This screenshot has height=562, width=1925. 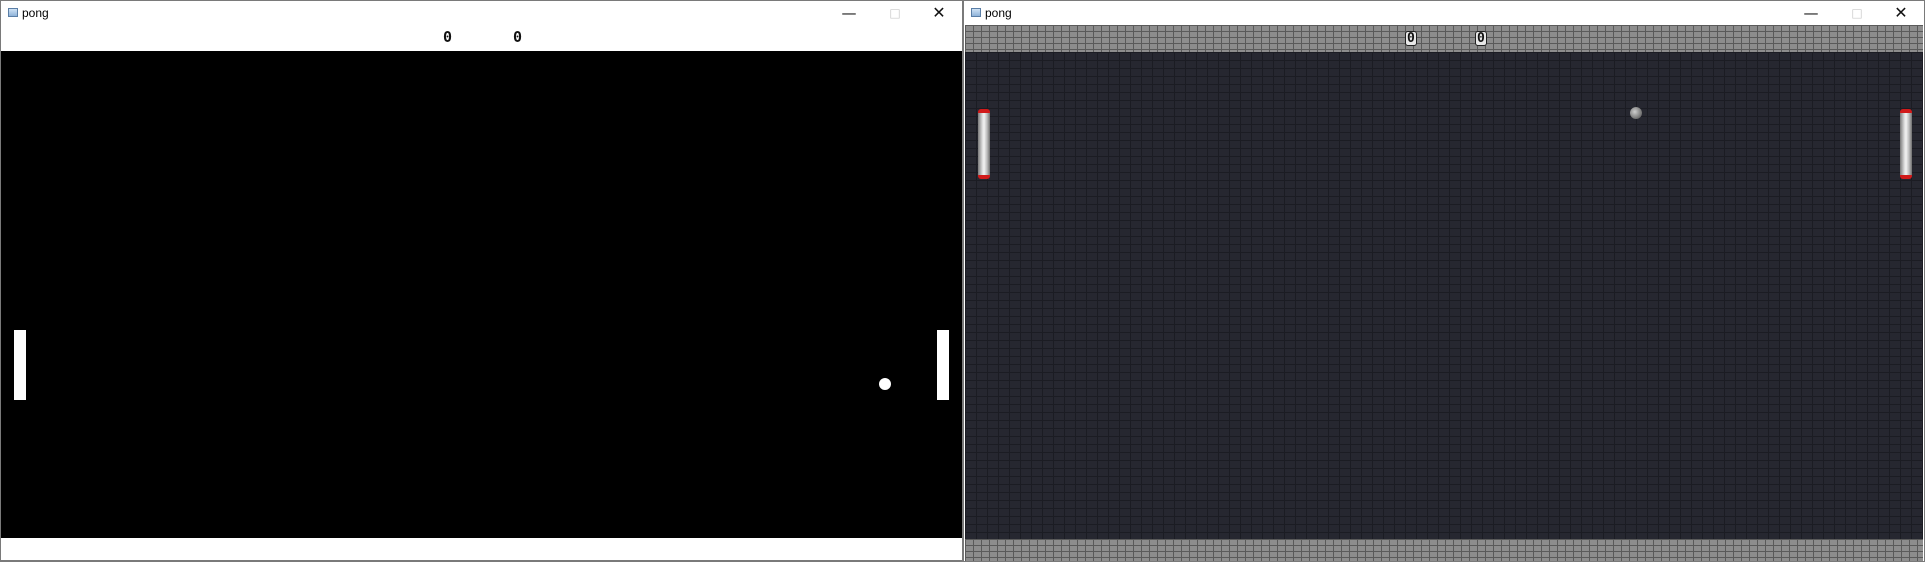 I want to click on bottom-brick-wall, so click(x=1444, y=550).